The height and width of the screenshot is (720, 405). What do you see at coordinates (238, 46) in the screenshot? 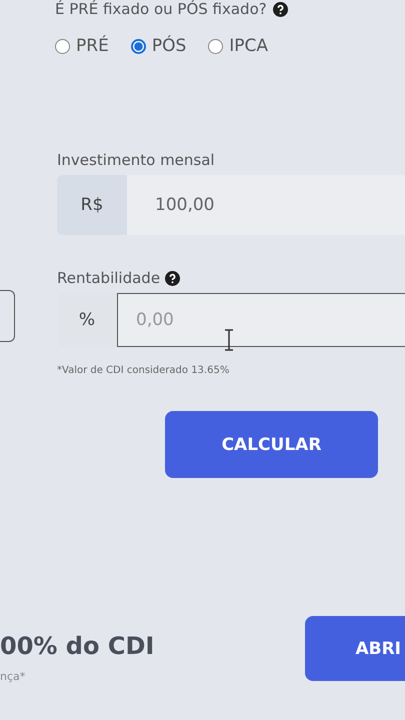
I see `radio-option: IPCA` at bounding box center [238, 46].